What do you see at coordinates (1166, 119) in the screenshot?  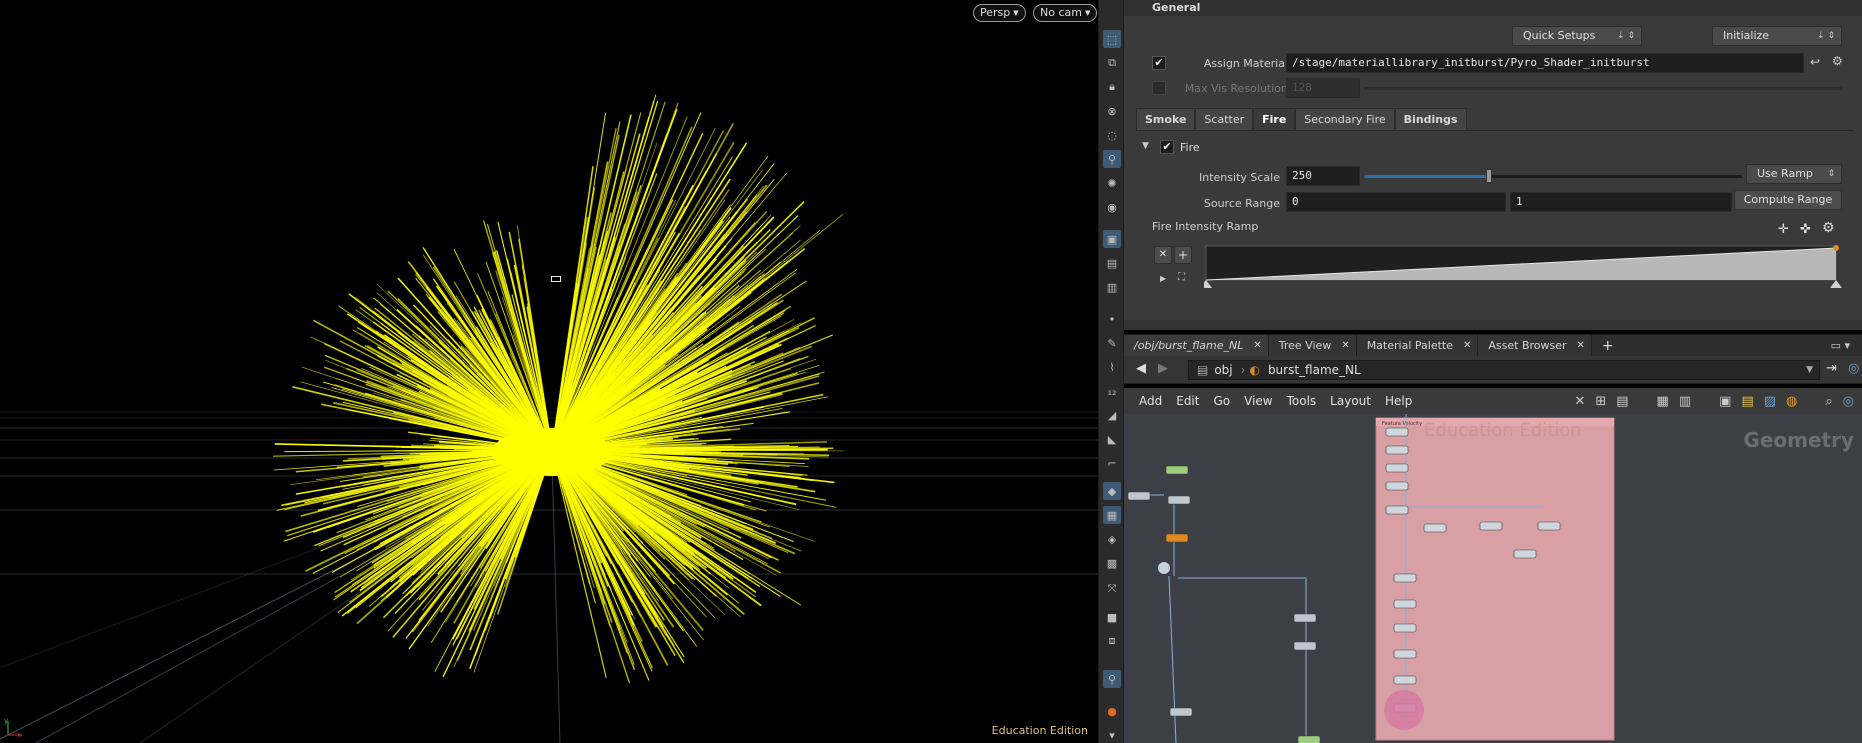 I see `tab-smoke: Smoke` at bounding box center [1166, 119].